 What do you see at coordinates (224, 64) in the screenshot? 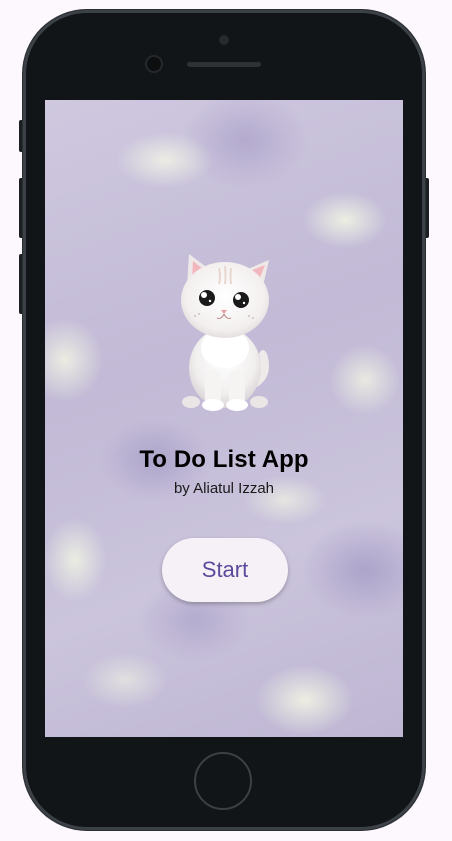
I see `earpiece-speaker` at bounding box center [224, 64].